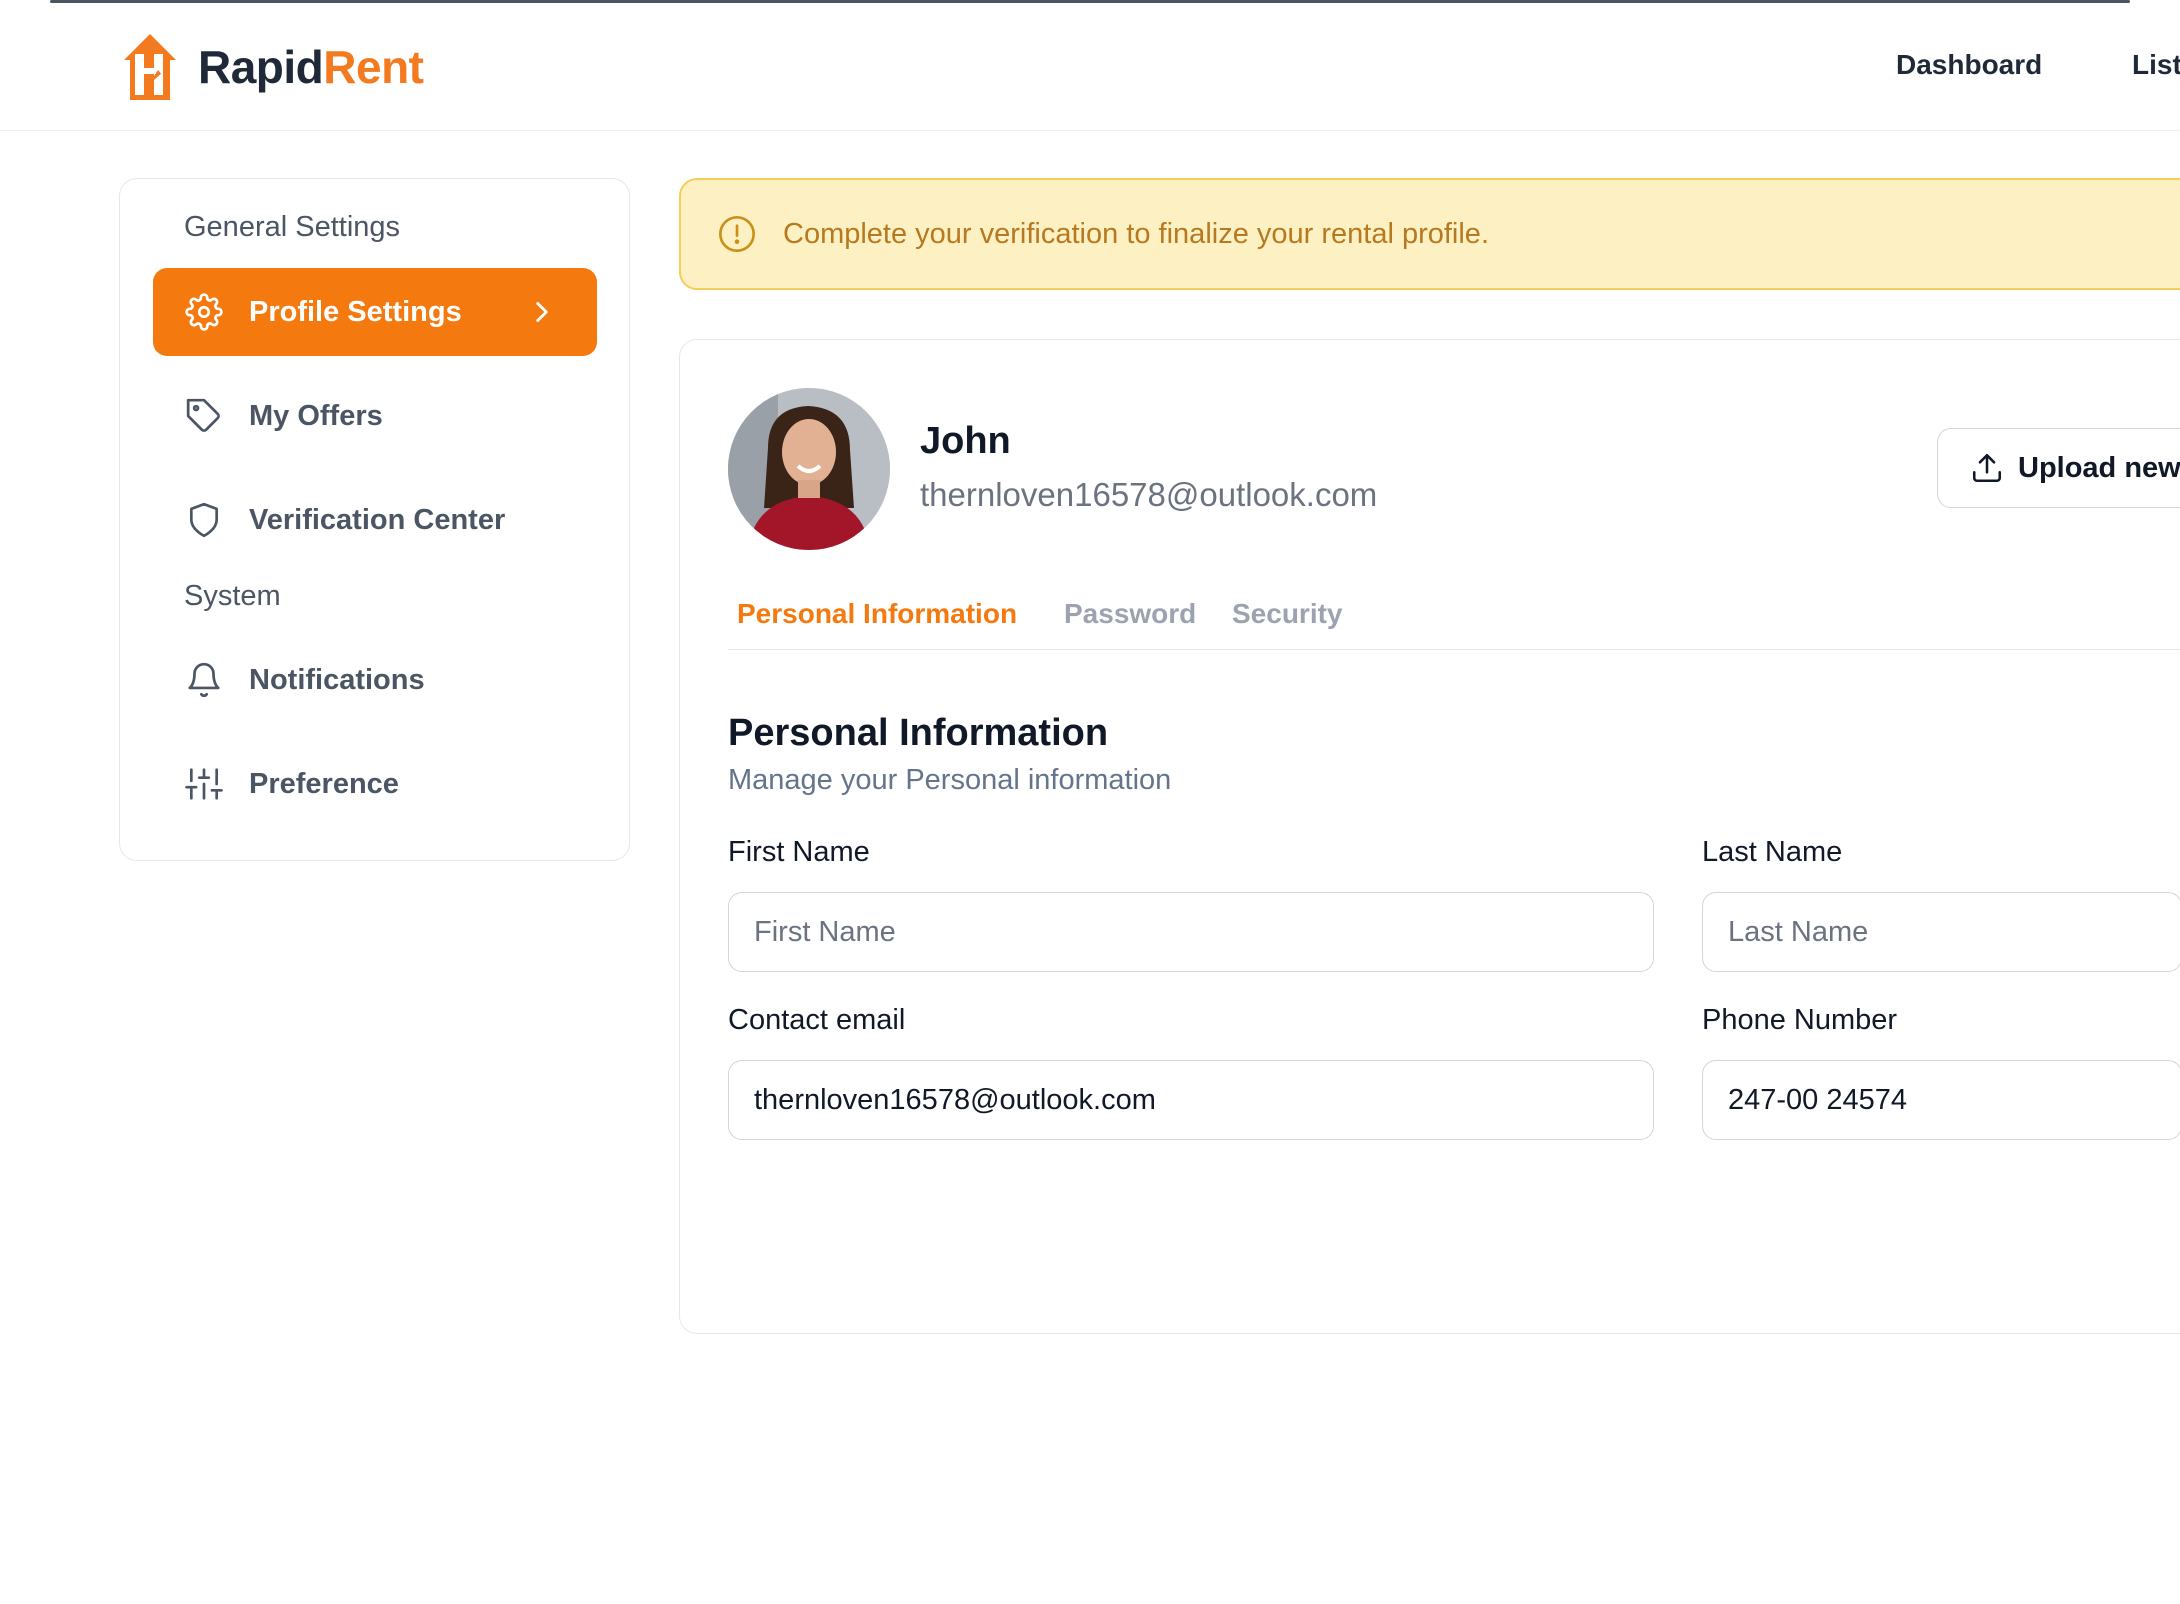 The image size is (2180, 1604). Describe the element at coordinates (542, 312) in the screenshot. I see `chevron-right-icon` at that location.